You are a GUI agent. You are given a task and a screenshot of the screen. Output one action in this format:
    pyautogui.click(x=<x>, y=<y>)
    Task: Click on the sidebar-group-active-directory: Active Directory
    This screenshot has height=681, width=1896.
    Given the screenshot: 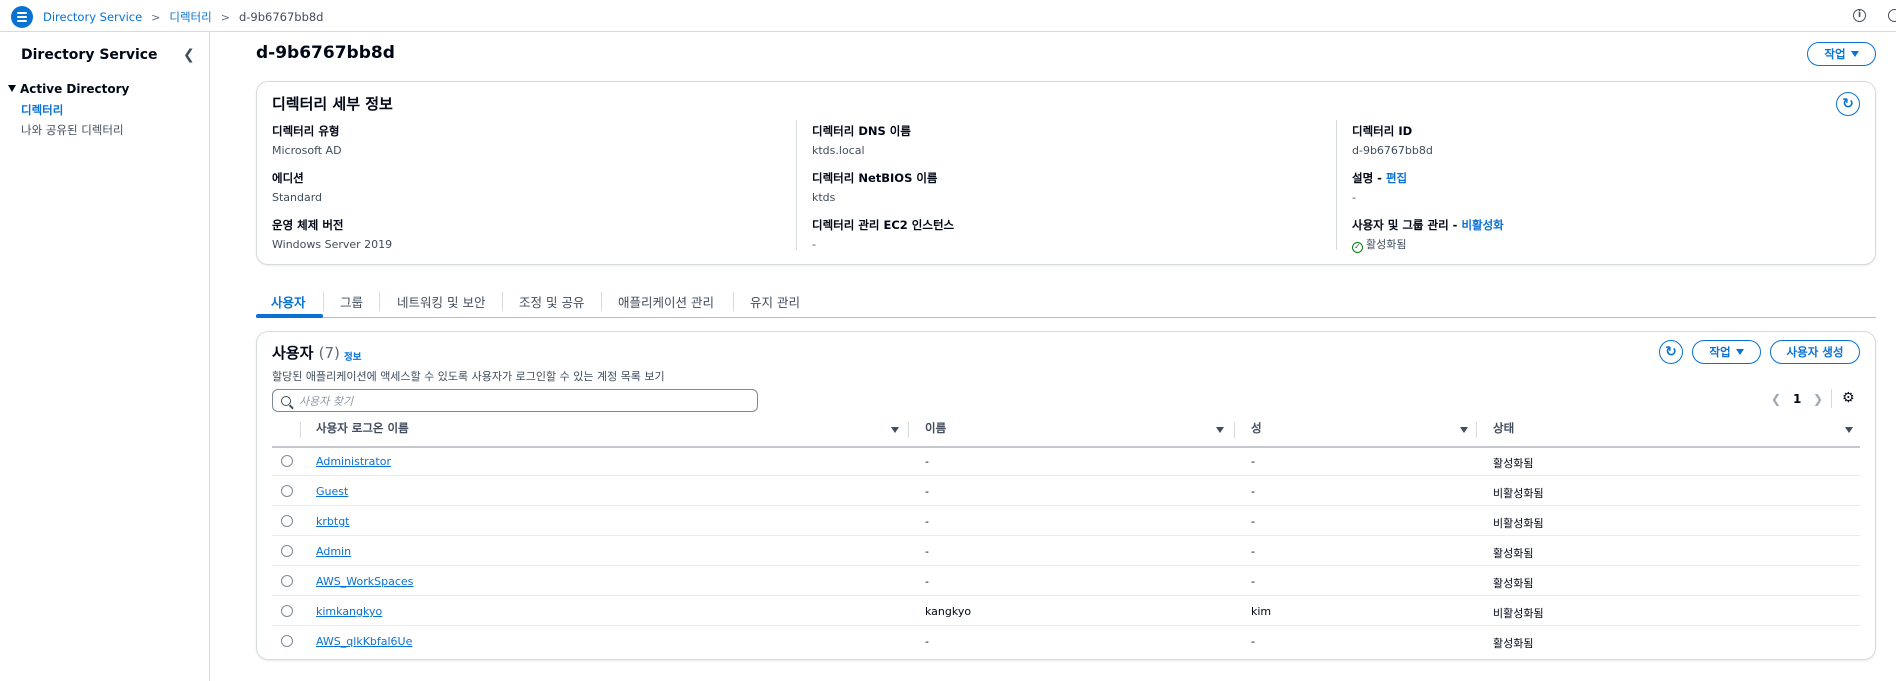 What is the action you would take?
    pyautogui.click(x=68, y=89)
    